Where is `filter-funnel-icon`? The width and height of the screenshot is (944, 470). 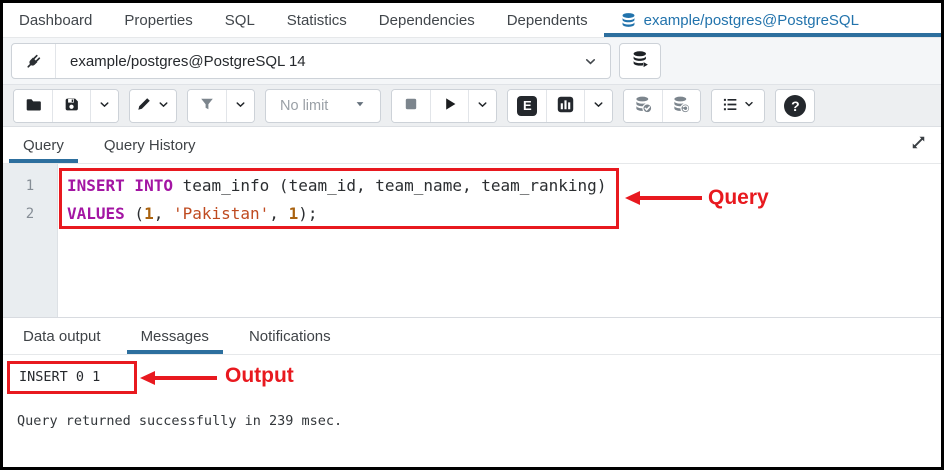
filter-funnel-icon is located at coordinates (207, 105).